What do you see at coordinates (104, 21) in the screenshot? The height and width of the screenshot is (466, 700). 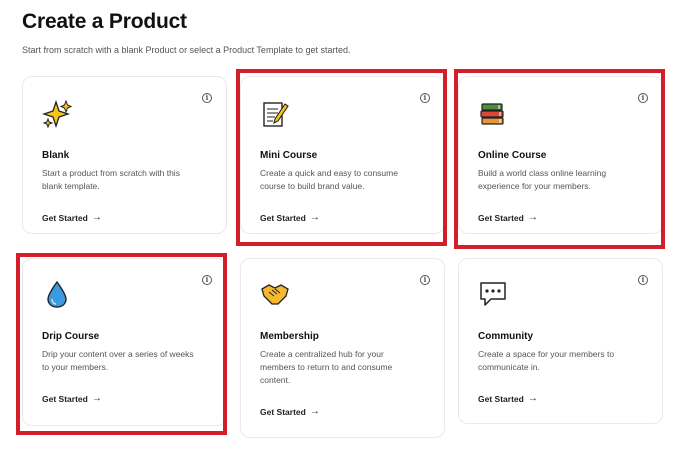 I see `page-title: Create a Product` at bounding box center [104, 21].